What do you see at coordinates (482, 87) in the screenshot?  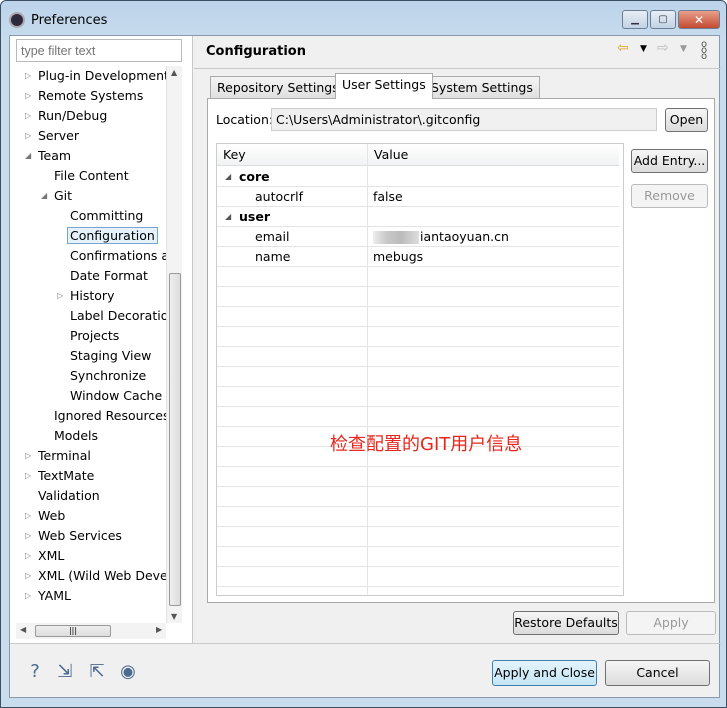 I see `tab-system-settings: System Settings` at bounding box center [482, 87].